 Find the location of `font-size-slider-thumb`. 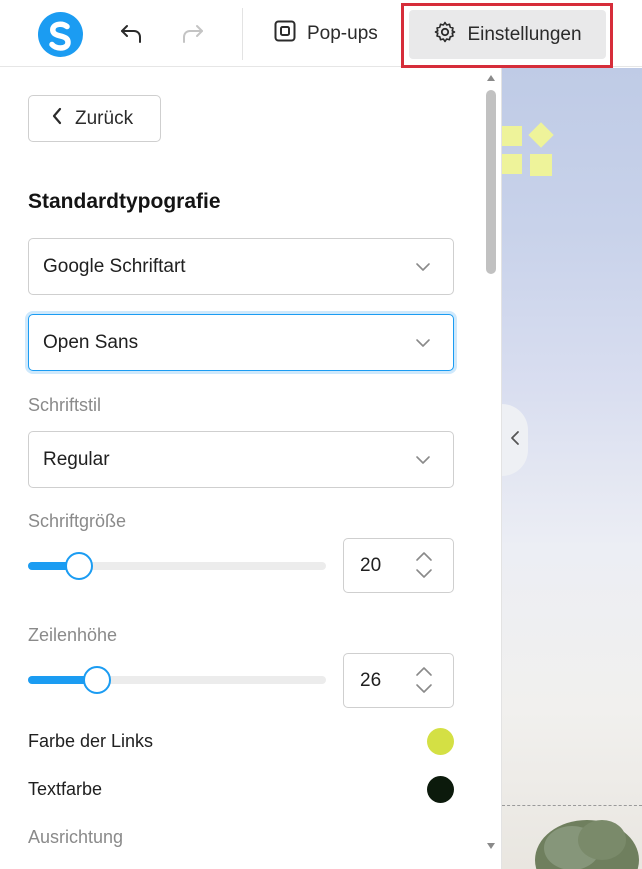

font-size-slider-thumb is located at coordinates (78, 566).